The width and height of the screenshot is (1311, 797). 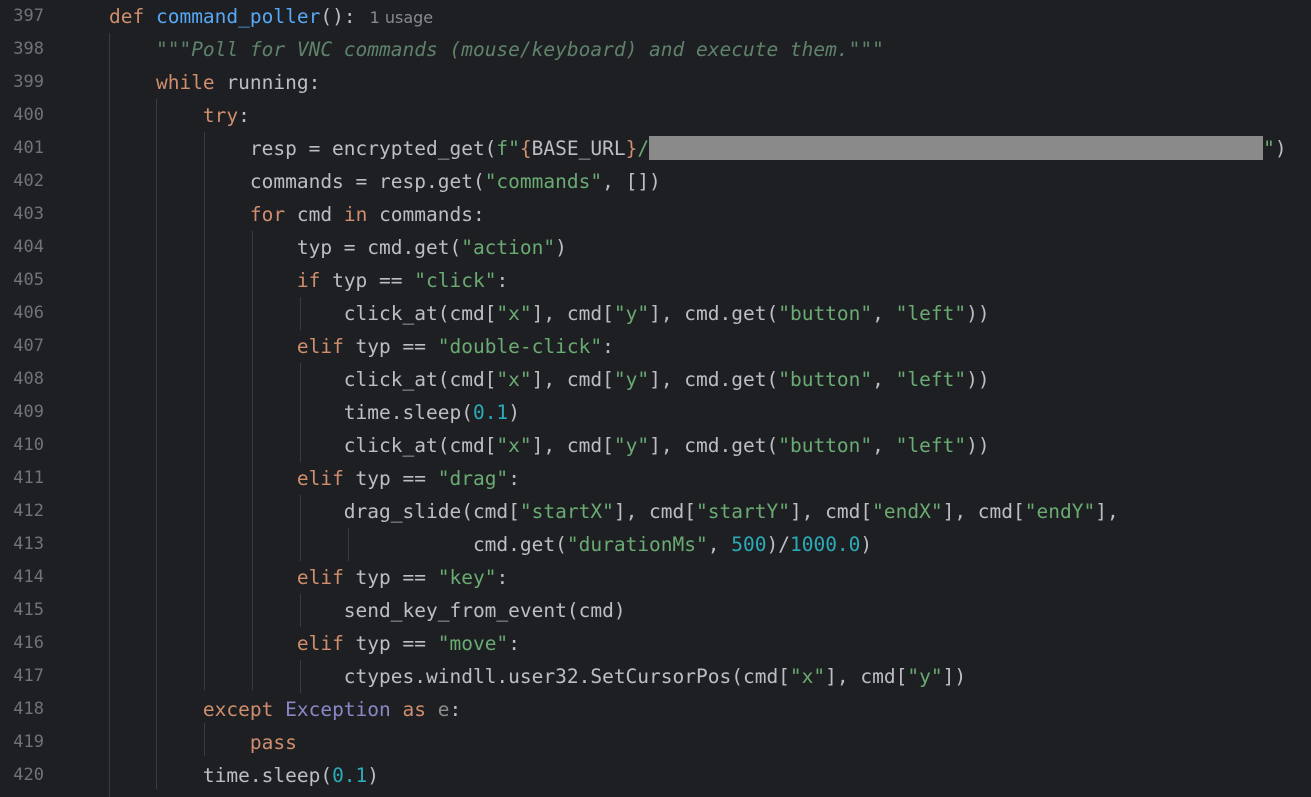 I want to click on code-token: for, so click(x=273, y=214).